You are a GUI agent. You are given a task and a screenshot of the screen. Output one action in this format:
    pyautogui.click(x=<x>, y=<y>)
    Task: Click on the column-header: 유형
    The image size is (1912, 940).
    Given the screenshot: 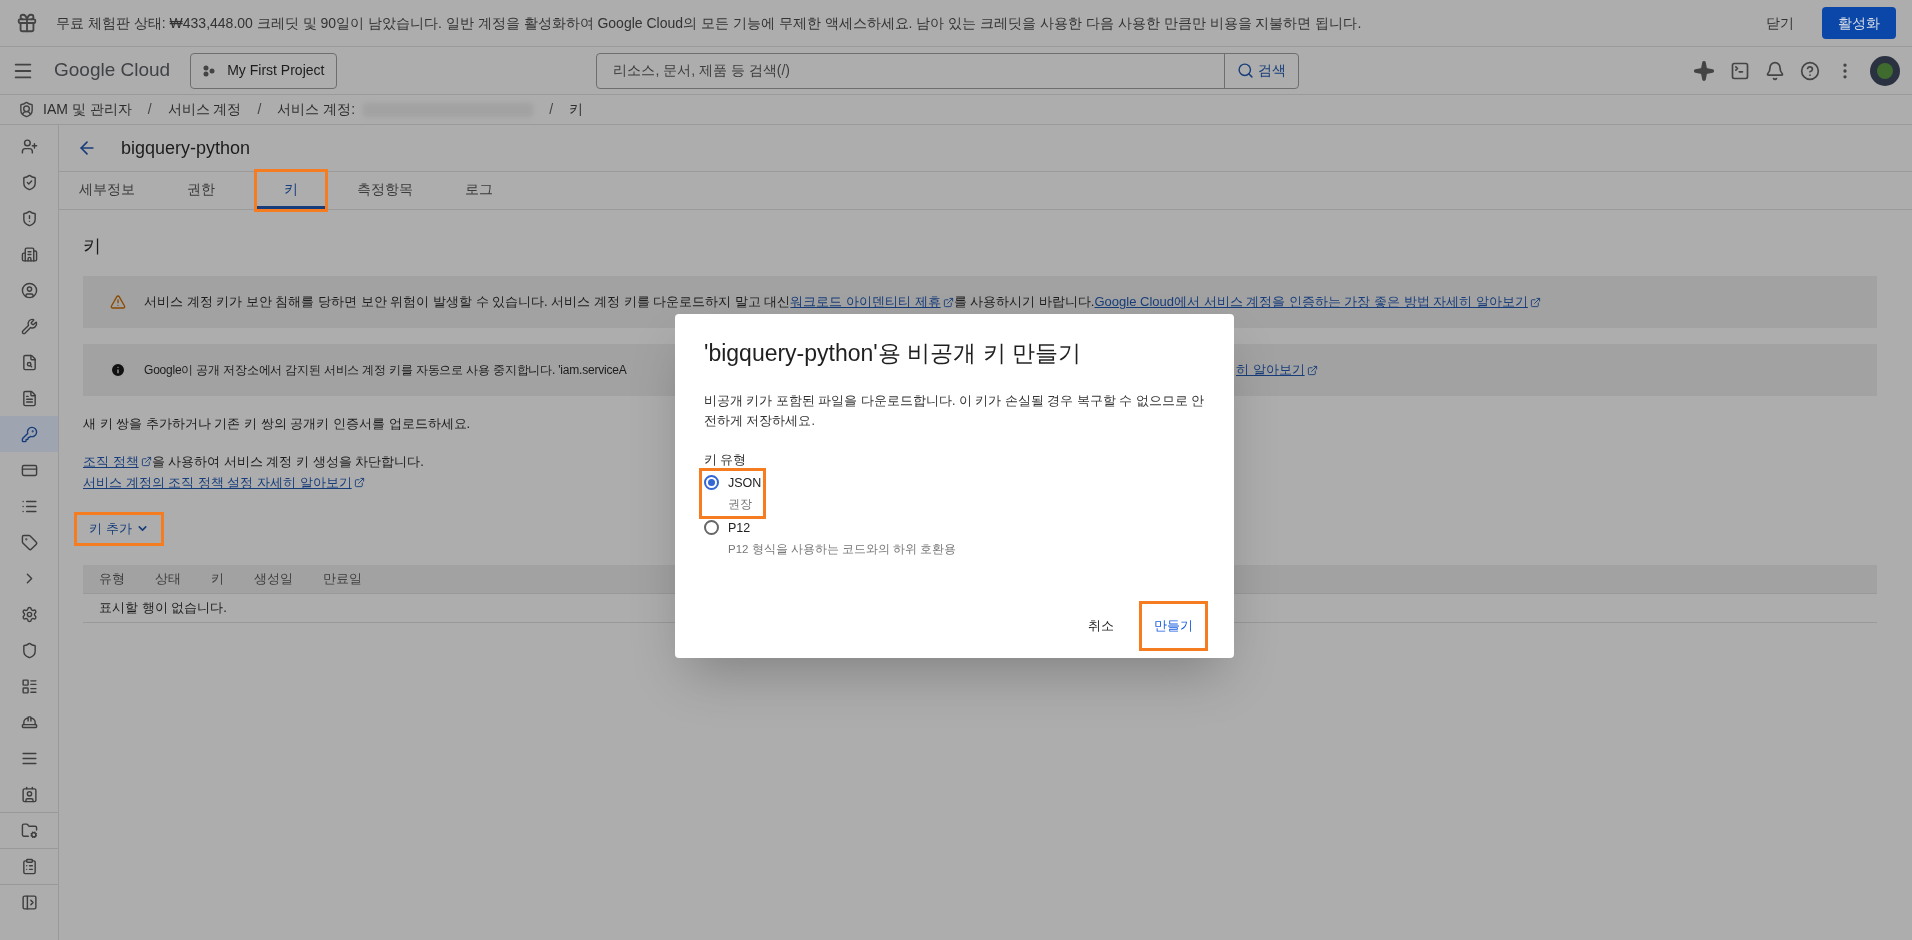 What is the action you would take?
    pyautogui.click(x=112, y=578)
    